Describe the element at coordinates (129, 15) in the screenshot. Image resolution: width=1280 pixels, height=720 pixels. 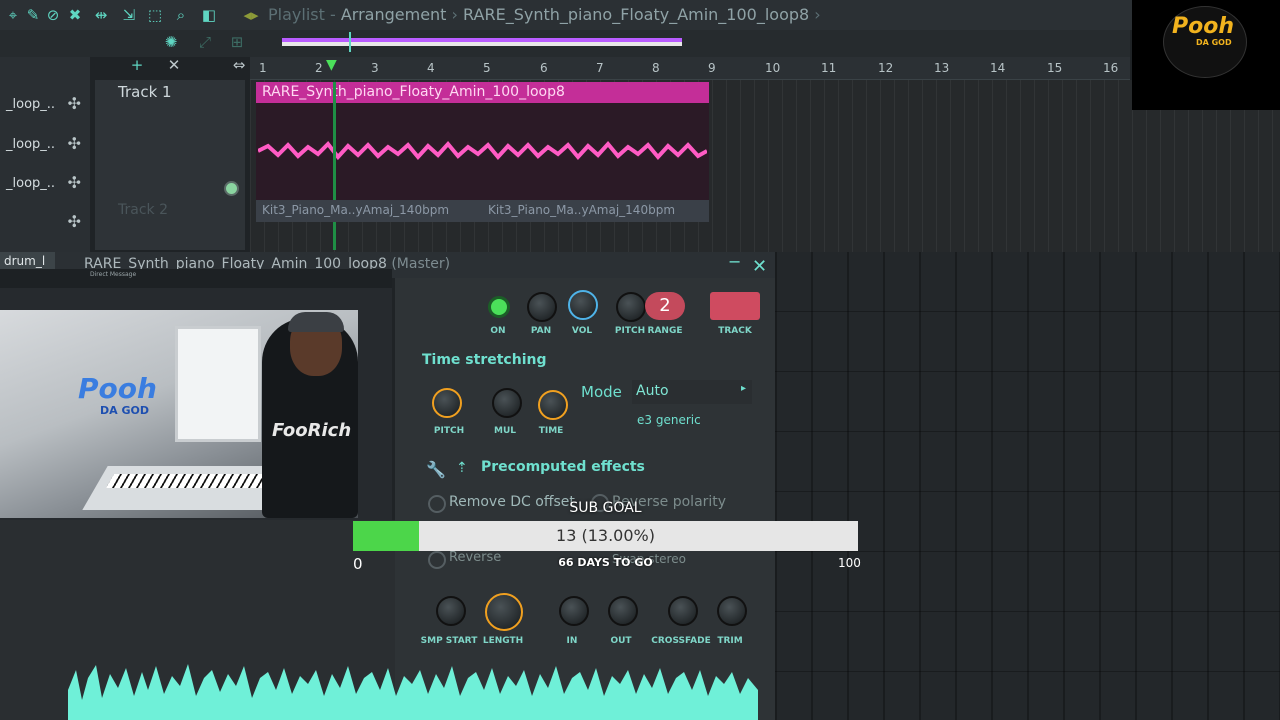
I see `slip-icon: ⇲` at that location.